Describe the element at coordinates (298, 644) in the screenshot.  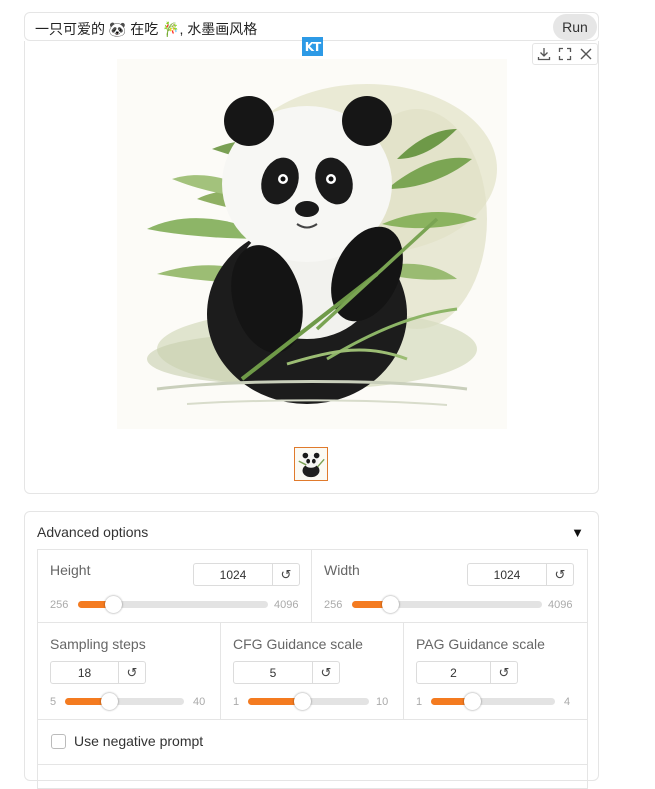
I see `cfg-guidance-label: CFG Guidance scale` at that location.